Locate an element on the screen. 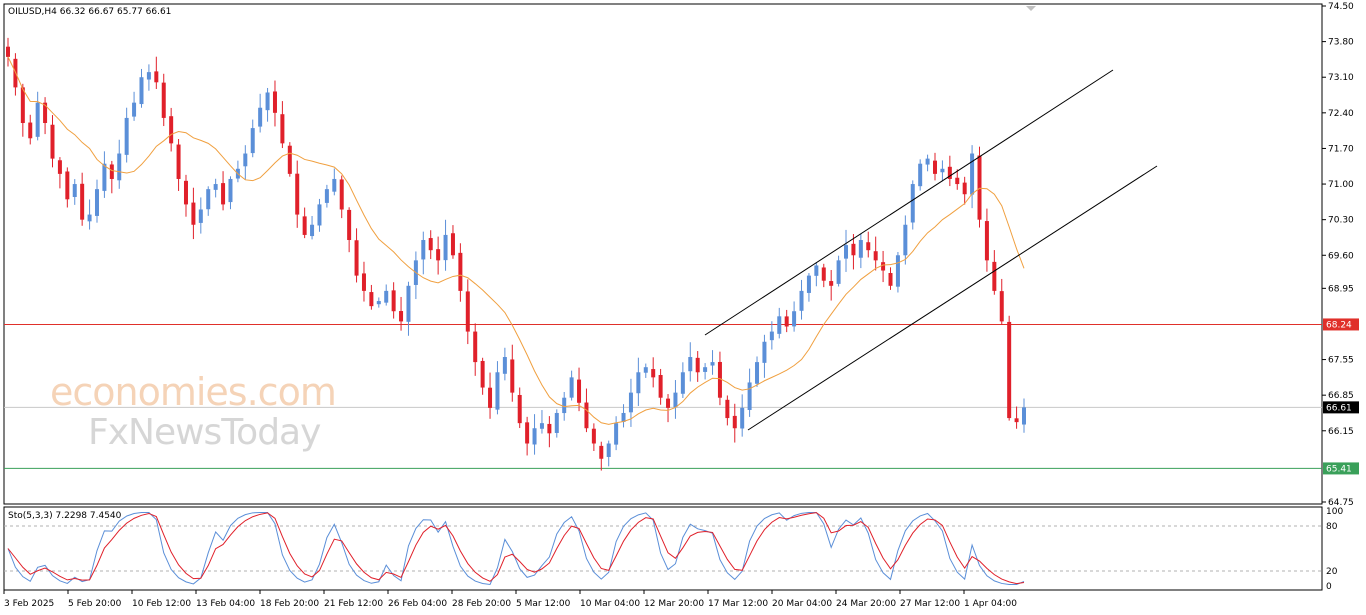 This screenshot has height=615, width=1366. stochastic-y-tick-label: 0 is located at coordinates (1329, 587).